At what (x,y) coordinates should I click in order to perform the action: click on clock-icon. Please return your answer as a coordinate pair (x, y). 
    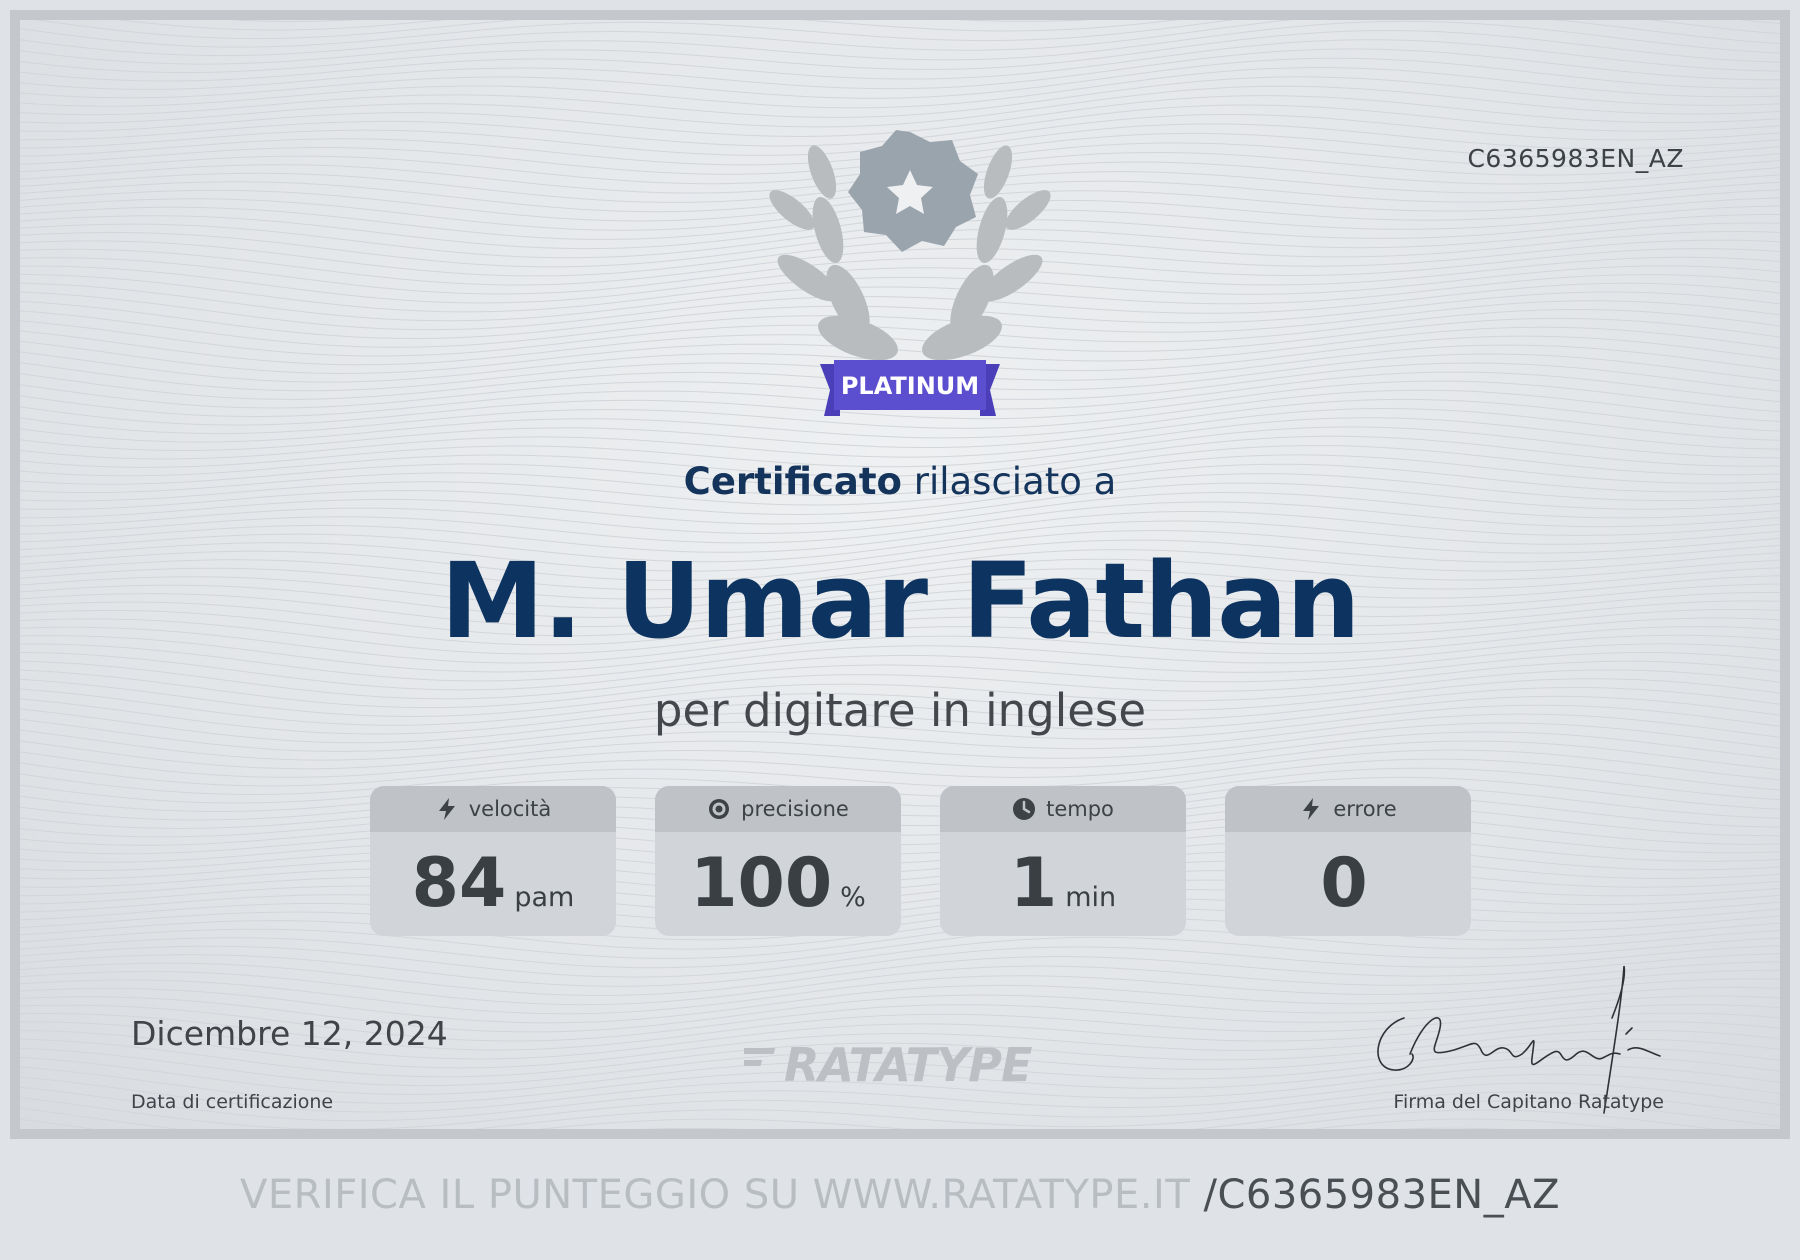
    Looking at the image, I should click on (1024, 809).